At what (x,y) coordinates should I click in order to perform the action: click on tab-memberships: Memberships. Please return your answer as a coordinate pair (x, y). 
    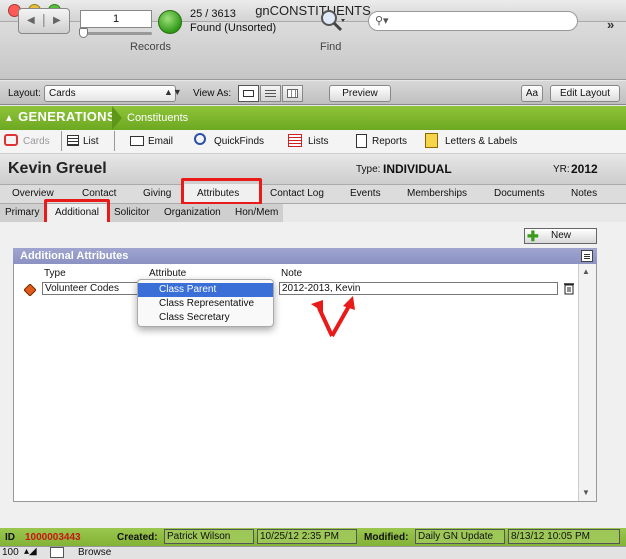
    Looking at the image, I should click on (437, 193).